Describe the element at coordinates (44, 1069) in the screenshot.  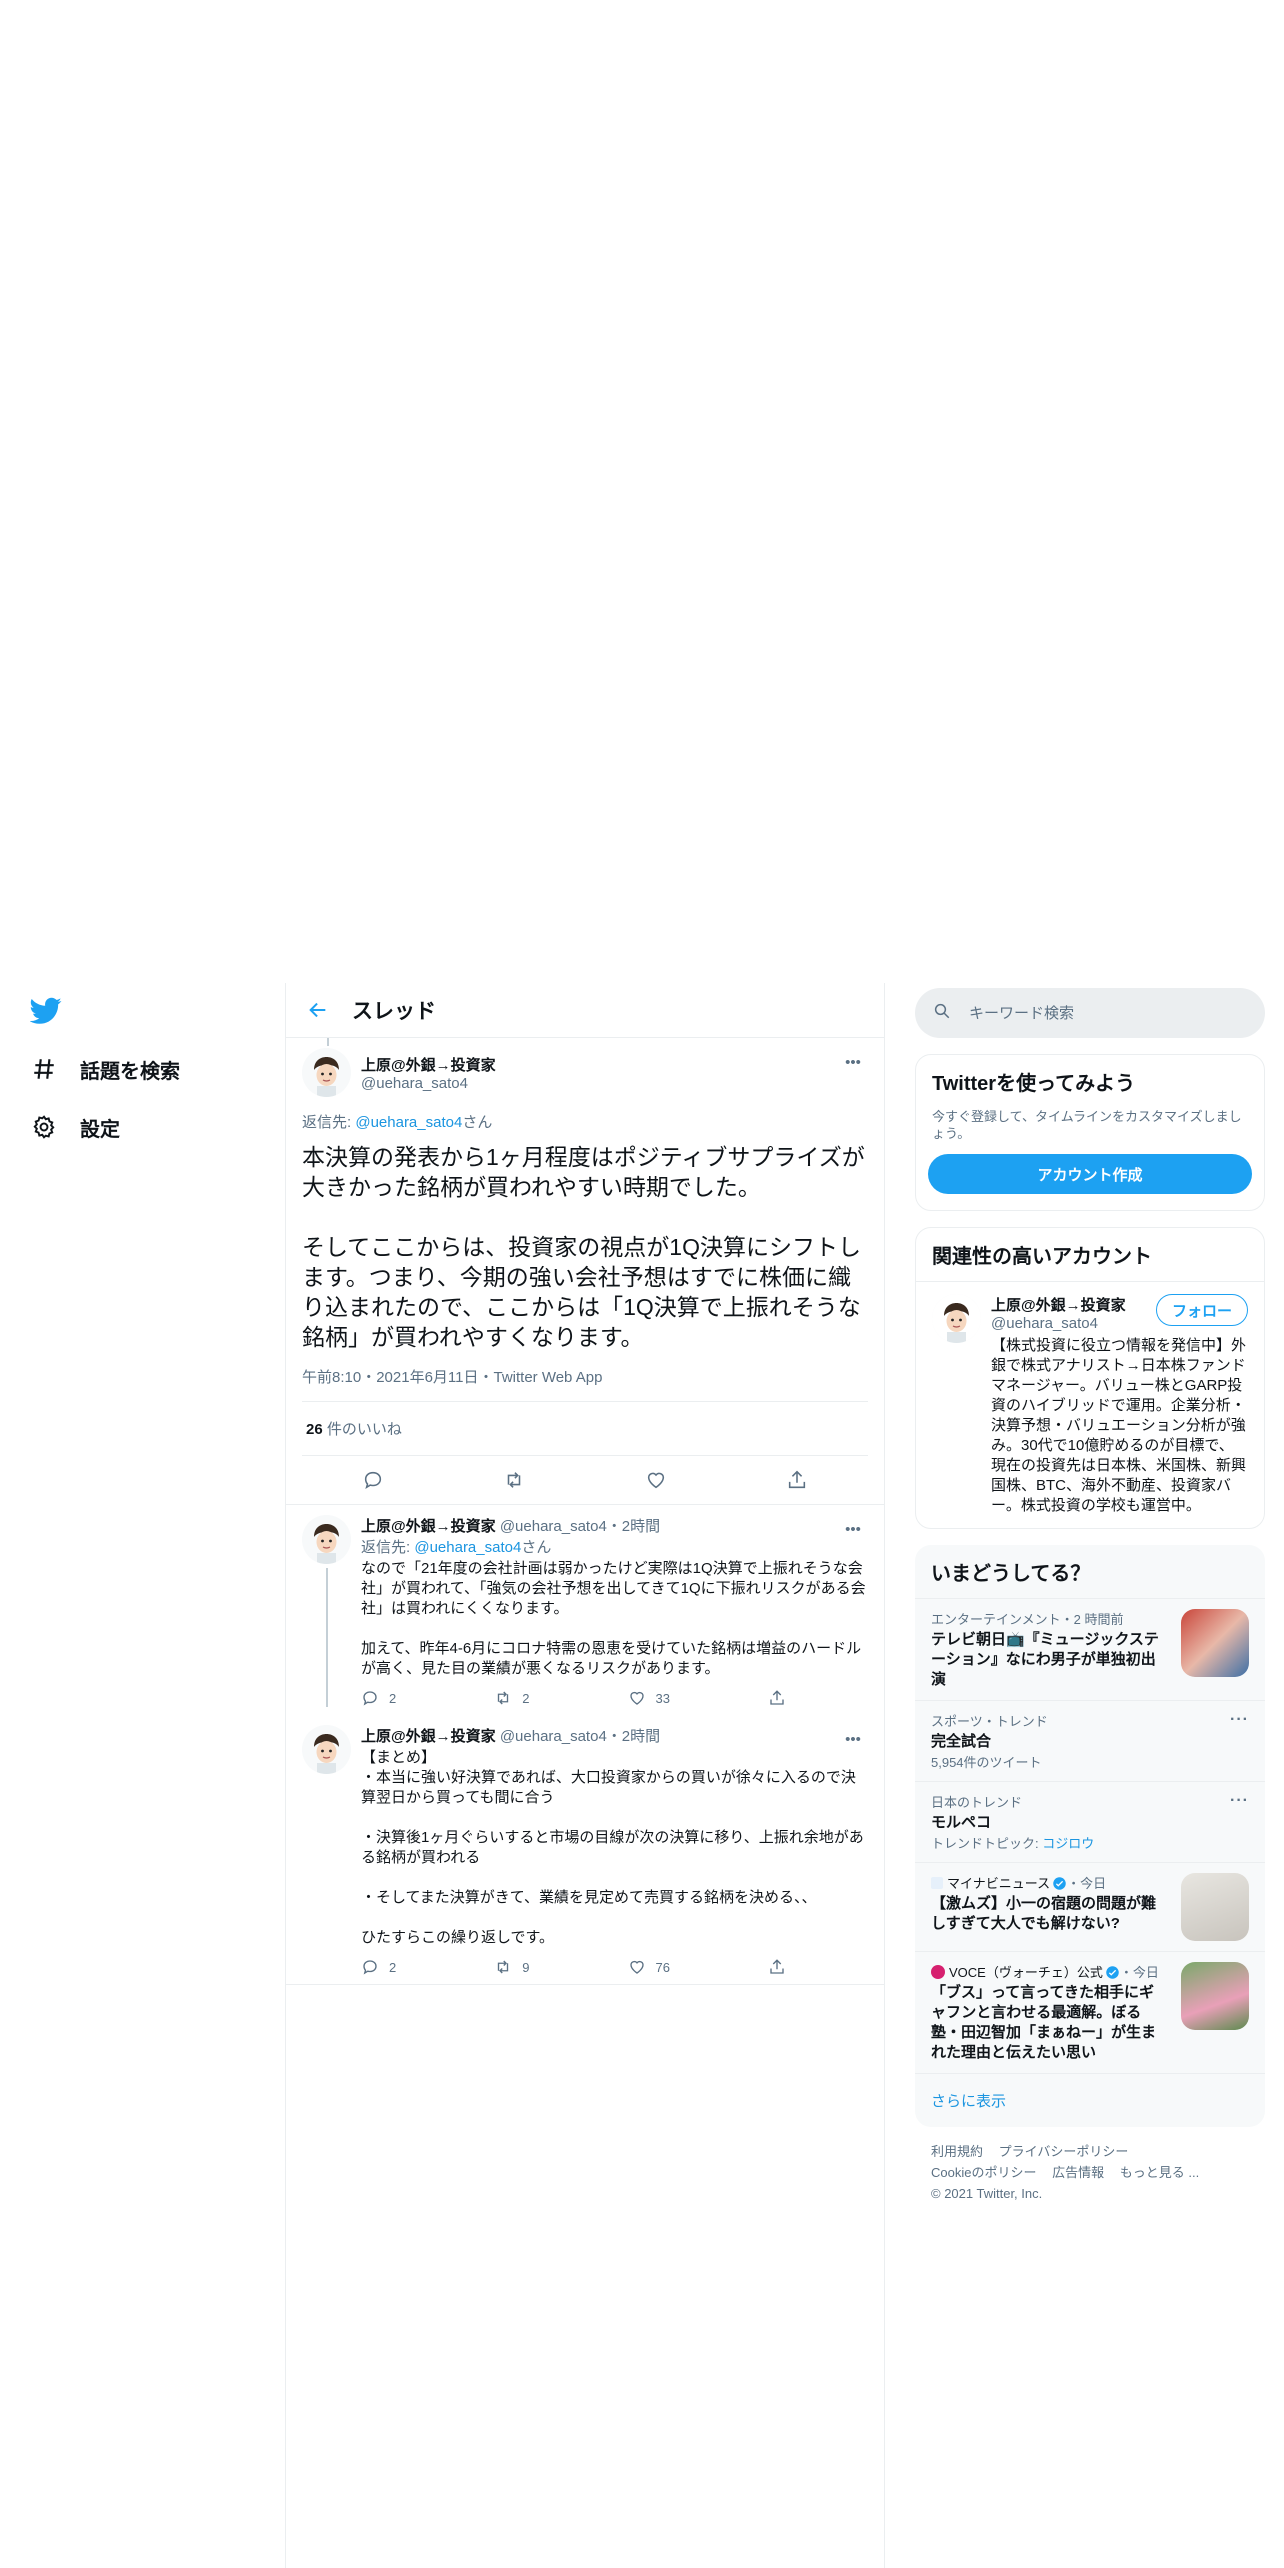
I see `hashtag-icon` at that location.